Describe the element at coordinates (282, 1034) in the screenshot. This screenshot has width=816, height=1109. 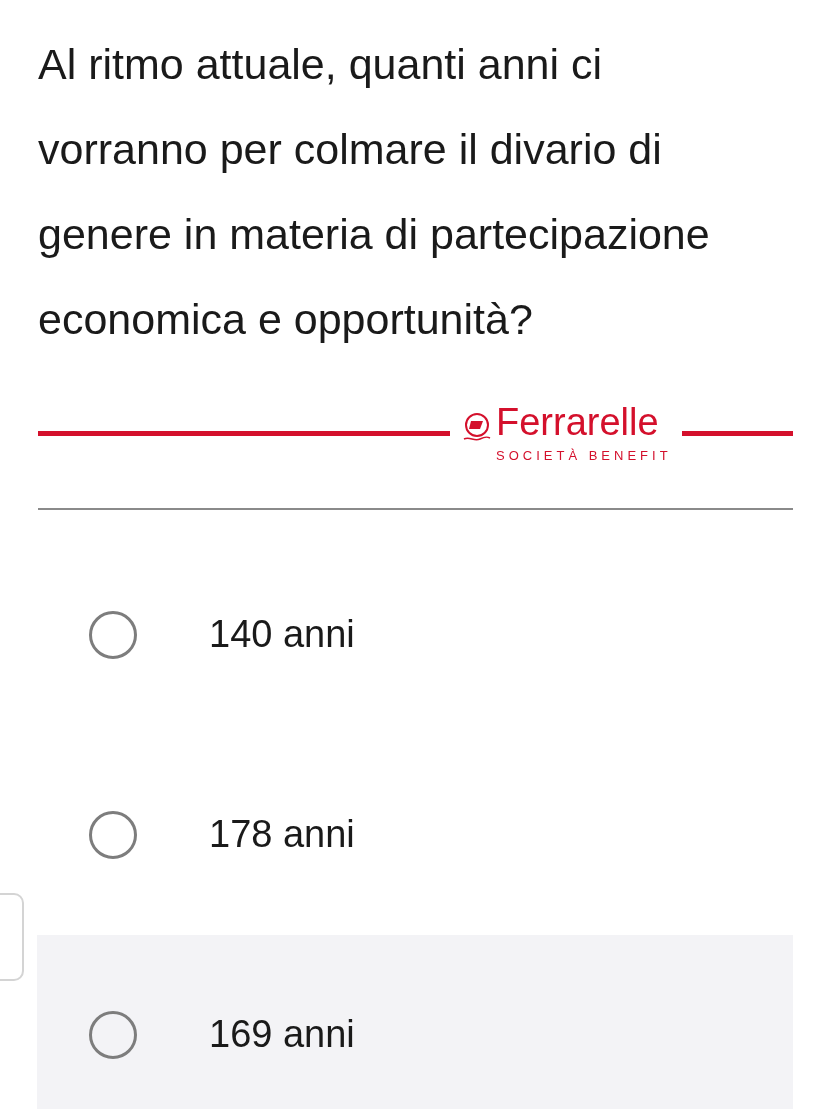
I see `option-label: 169 anni` at that location.